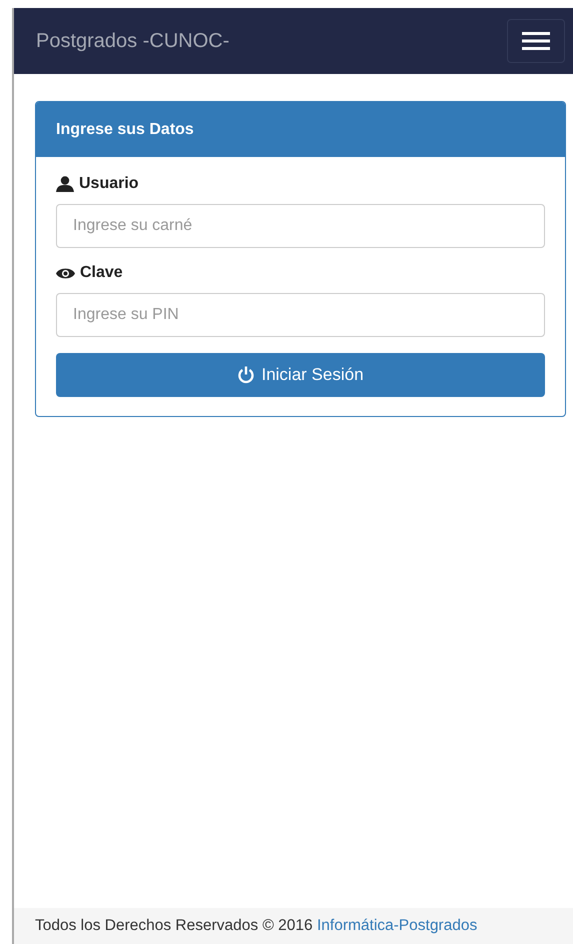 This screenshot has height=944, width=573. What do you see at coordinates (101, 273) in the screenshot?
I see `field-label: Clave` at bounding box center [101, 273].